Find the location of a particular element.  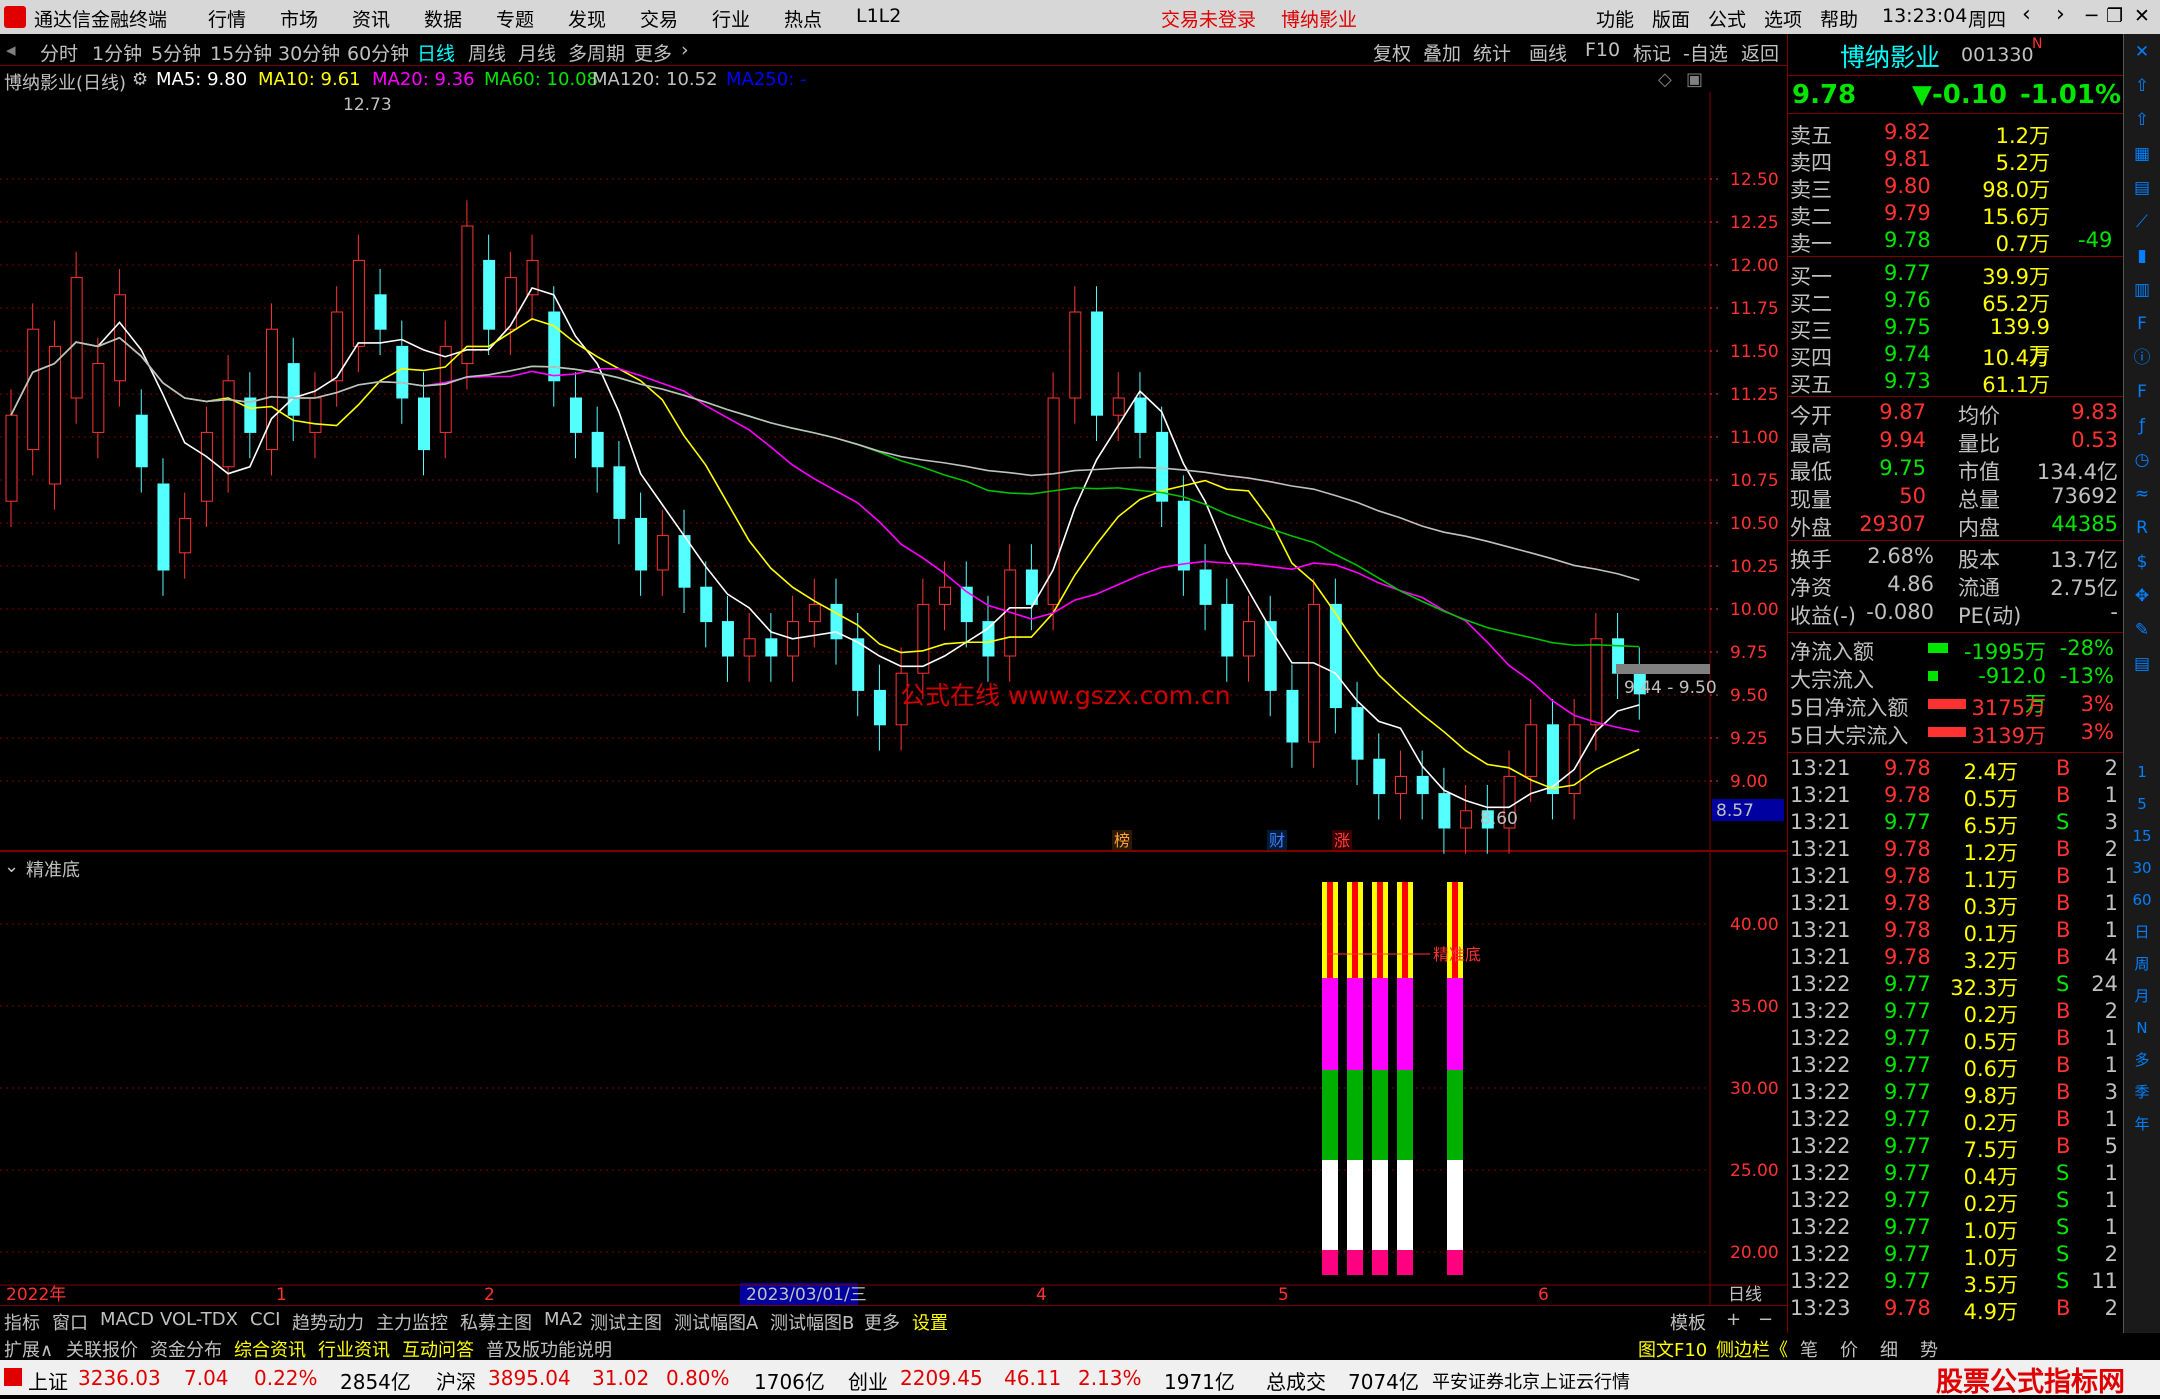

tab-zhuli: 主力监控 is located at coordinates (412, 1322).